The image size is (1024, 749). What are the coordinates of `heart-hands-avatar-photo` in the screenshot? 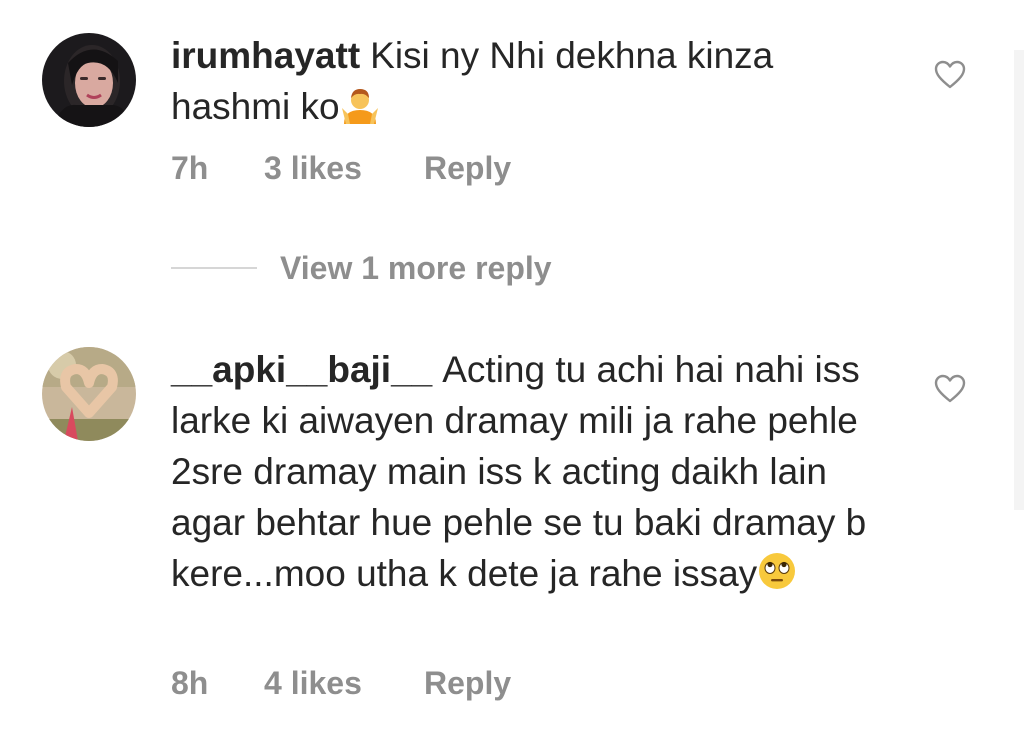 It's located at (89, 394).